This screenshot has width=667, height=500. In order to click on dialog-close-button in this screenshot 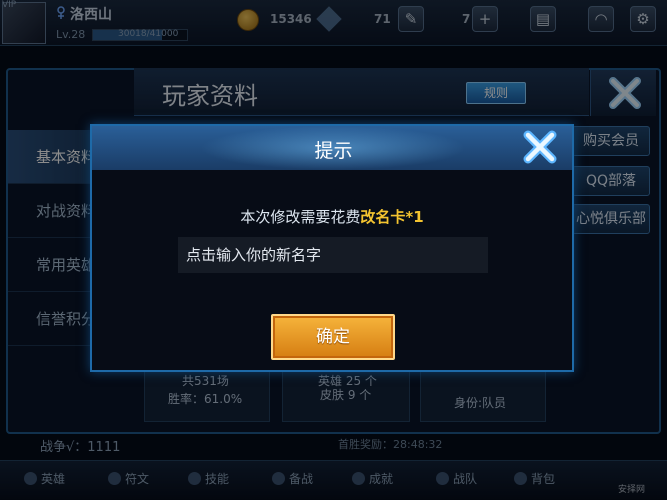, I will do `click(540, 147)`.